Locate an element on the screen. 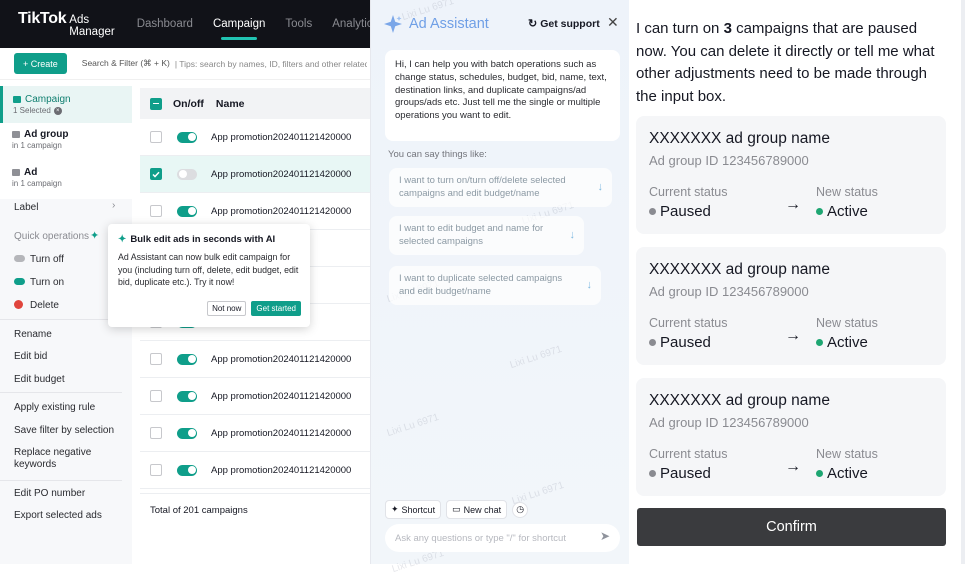  menu-item-edit-po: Edit PO number is located at coordinates (49, 493).